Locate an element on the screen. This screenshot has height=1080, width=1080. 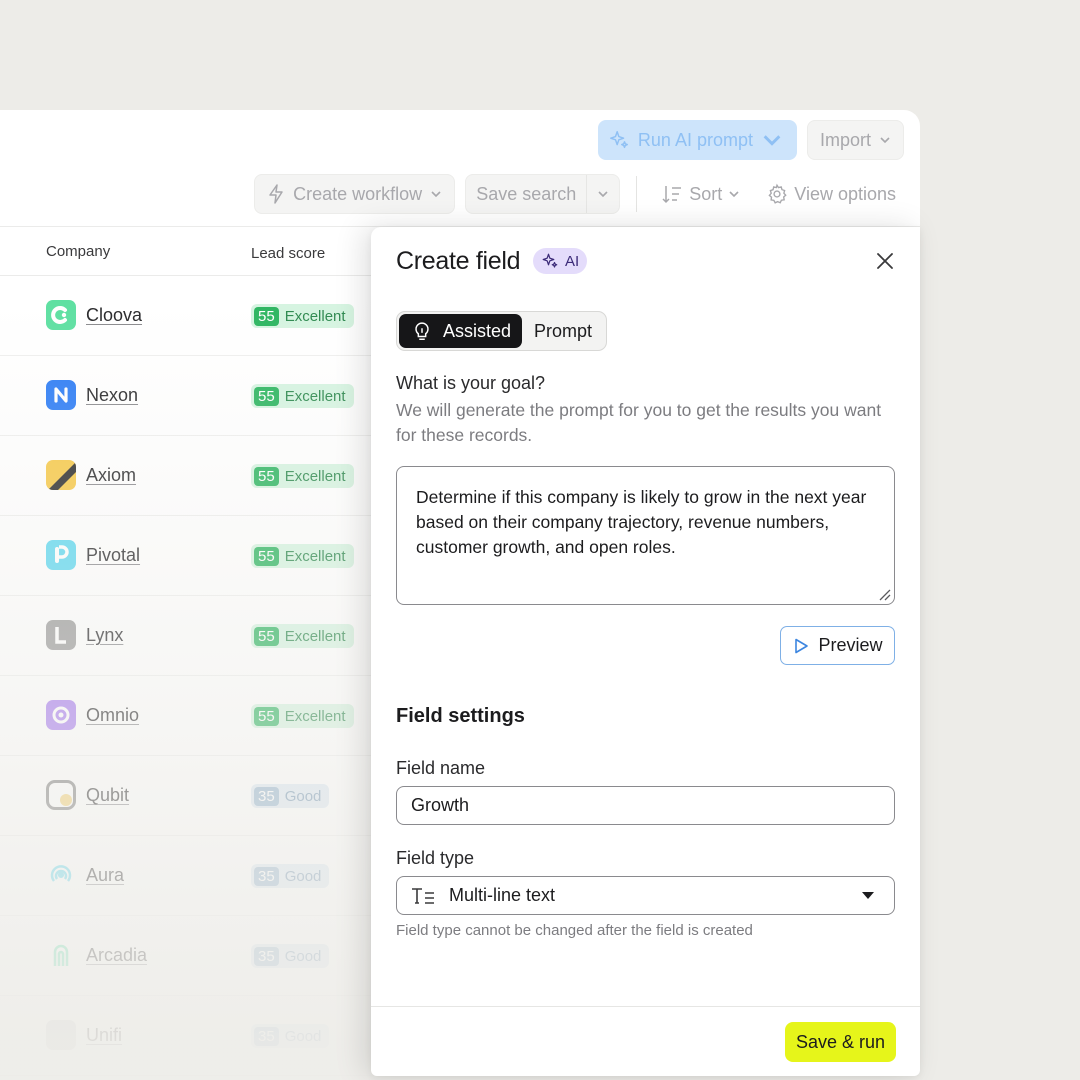
tab-prompt: Prompt is located at coordinates (563, 331).